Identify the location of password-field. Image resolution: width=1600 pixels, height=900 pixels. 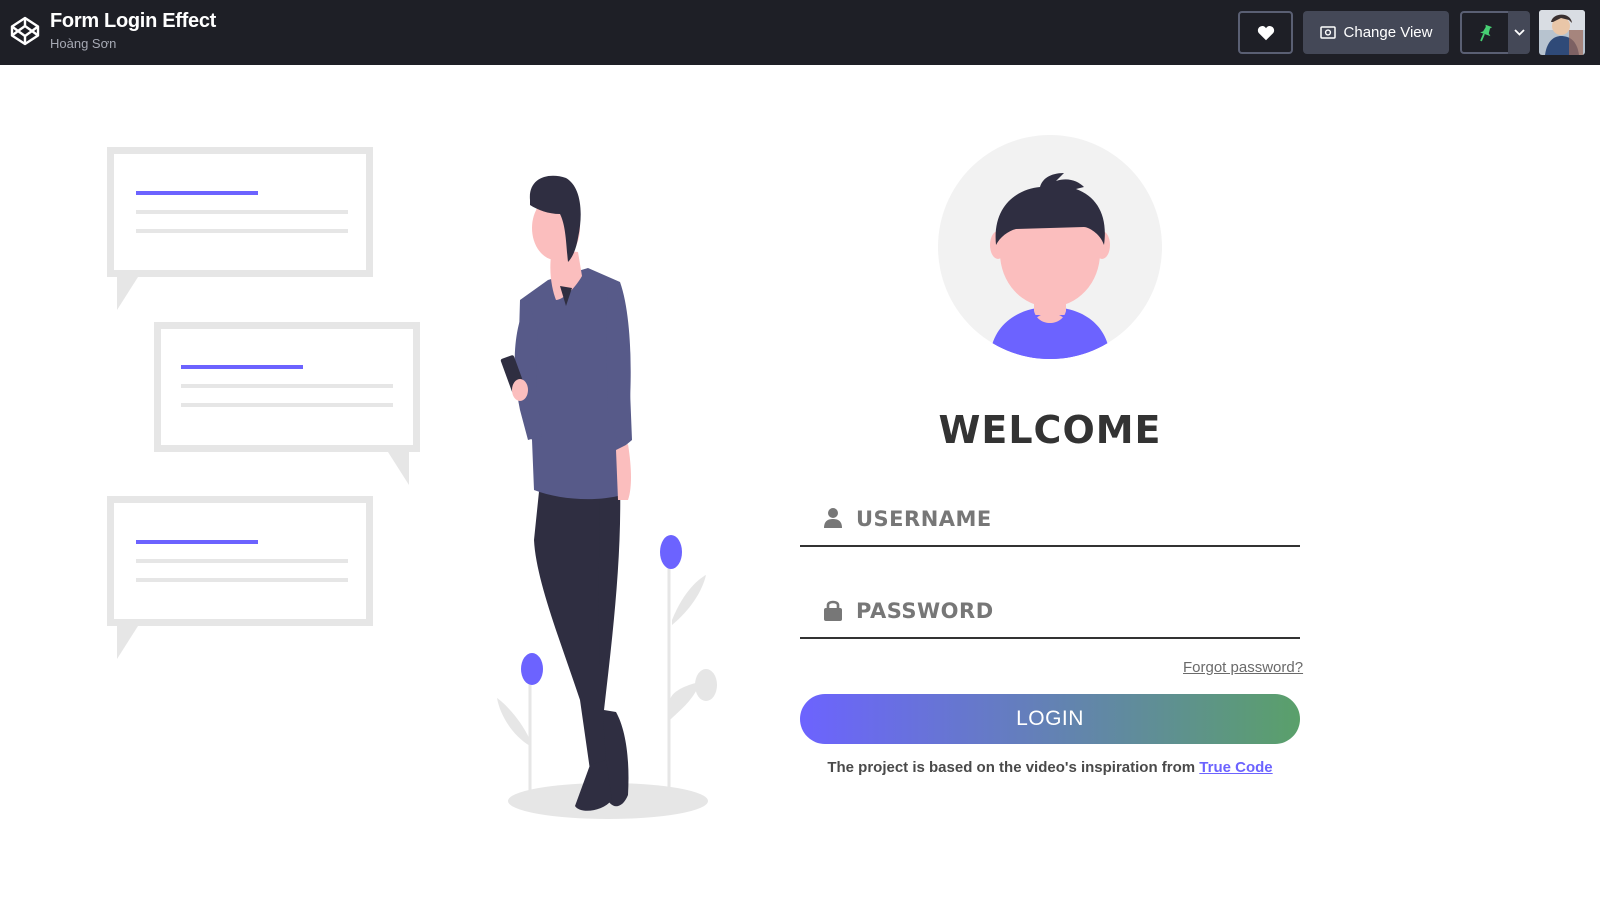
(1050, 612).